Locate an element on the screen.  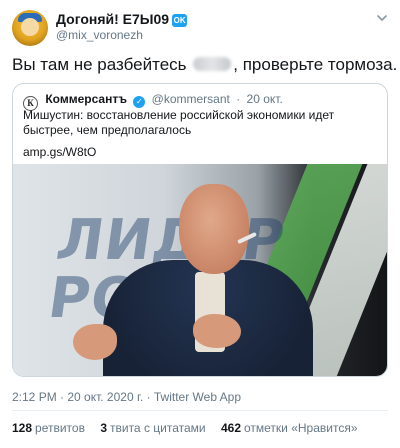
divider is located at coordinates (200, 410).